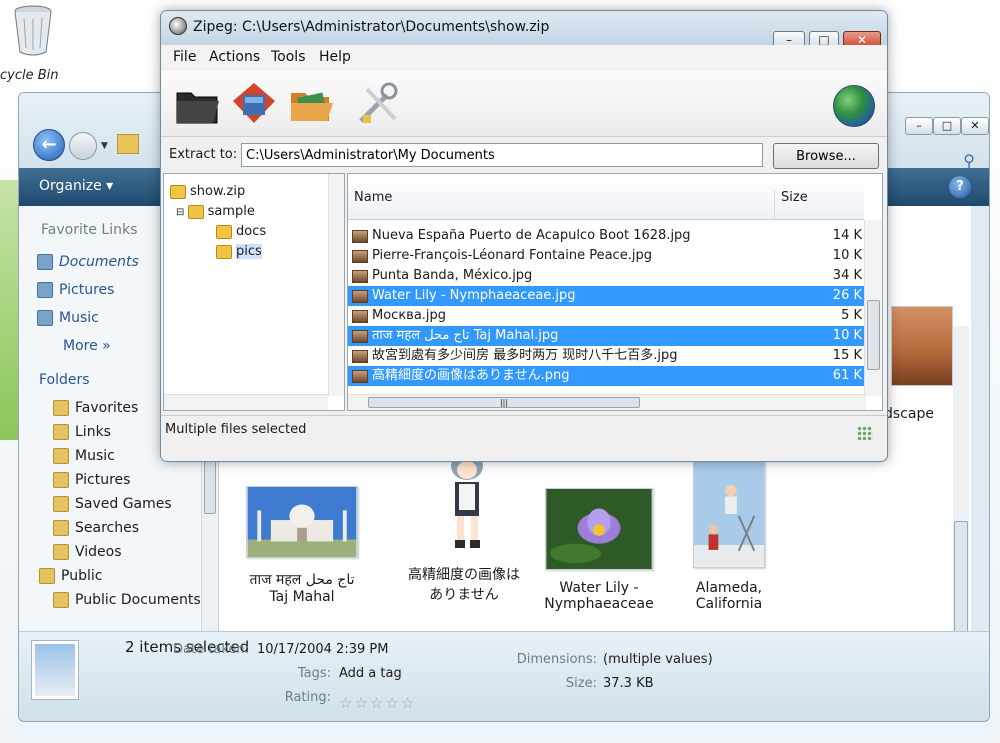 Image resolution: width=1000 pixels, height=743 pixels. Describe the element at coordinates (112, 504) in the screenshot. I see `folder-saved-games: Saved Games` at that location.